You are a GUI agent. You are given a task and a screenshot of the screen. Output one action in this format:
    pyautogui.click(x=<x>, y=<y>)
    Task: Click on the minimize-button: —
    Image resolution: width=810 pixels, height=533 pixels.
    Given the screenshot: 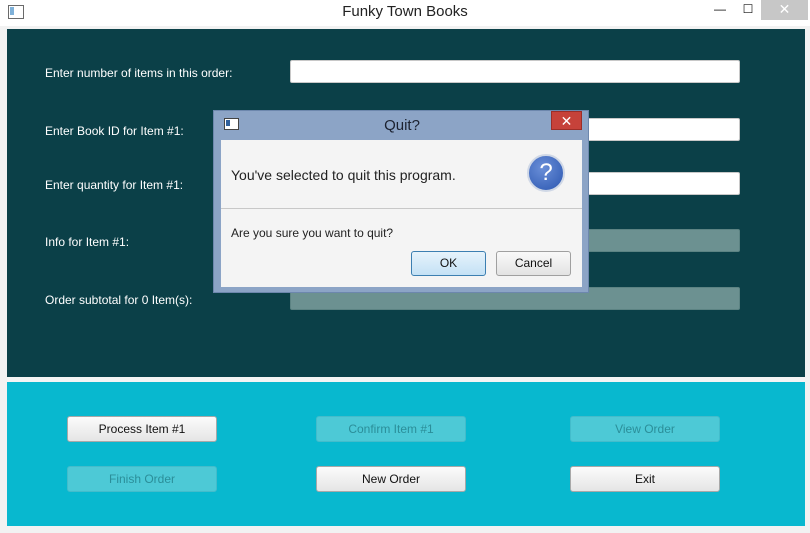 What is the action you would take?
    pyautogui.click(x=720, y=10)
    